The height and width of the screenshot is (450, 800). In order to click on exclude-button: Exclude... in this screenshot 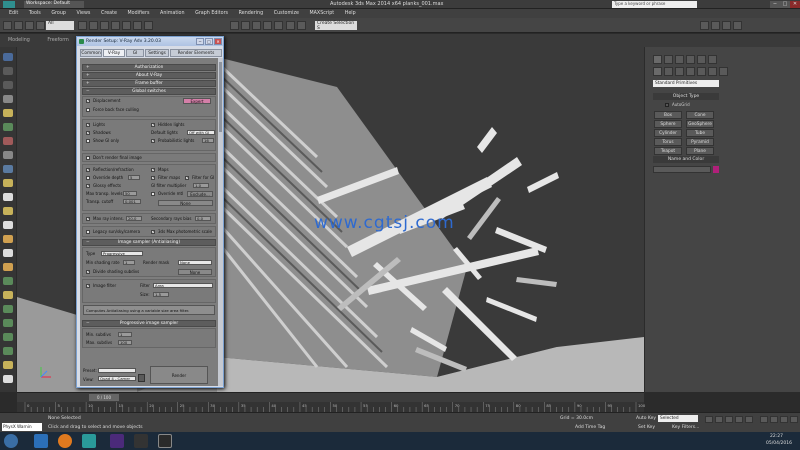, I will do `click(200, 194)`.